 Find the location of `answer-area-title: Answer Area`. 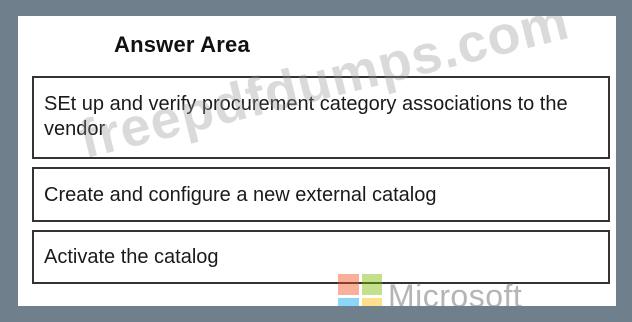

answer-area-title: Answer Area is located at coordinates (182, 44).